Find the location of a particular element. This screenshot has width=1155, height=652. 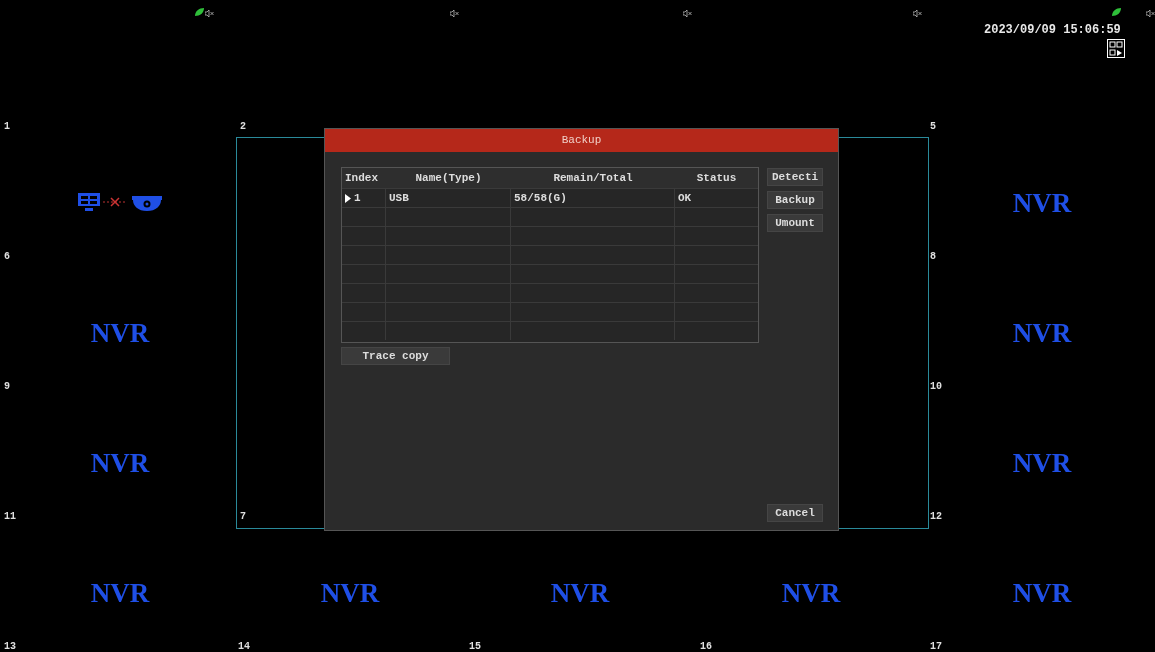

trace-copy-button: Trace copy is located at coordinates (395, 356).